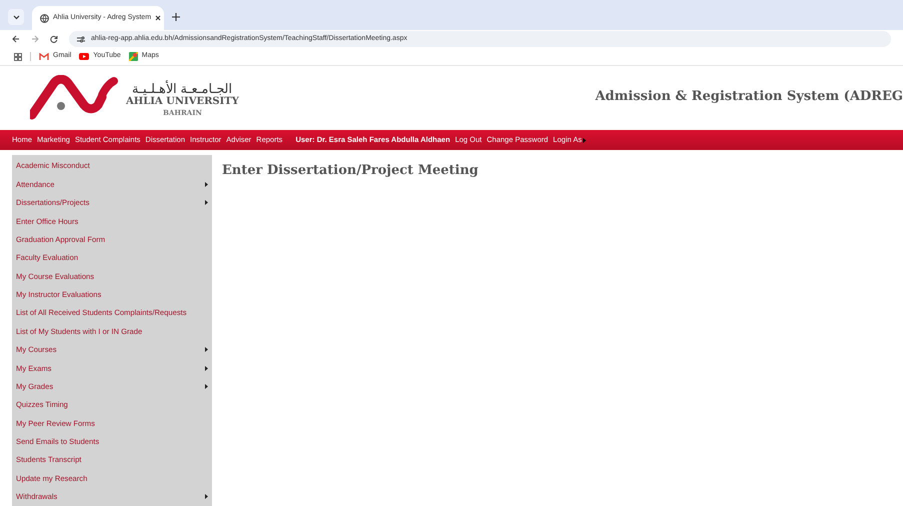 The image size is (903, 506). What do you see at coordinates (351, 171) in the screenshot?
I see `page-title: Enter Dissertation/Project Meeting` at bounding box center [351, 171].